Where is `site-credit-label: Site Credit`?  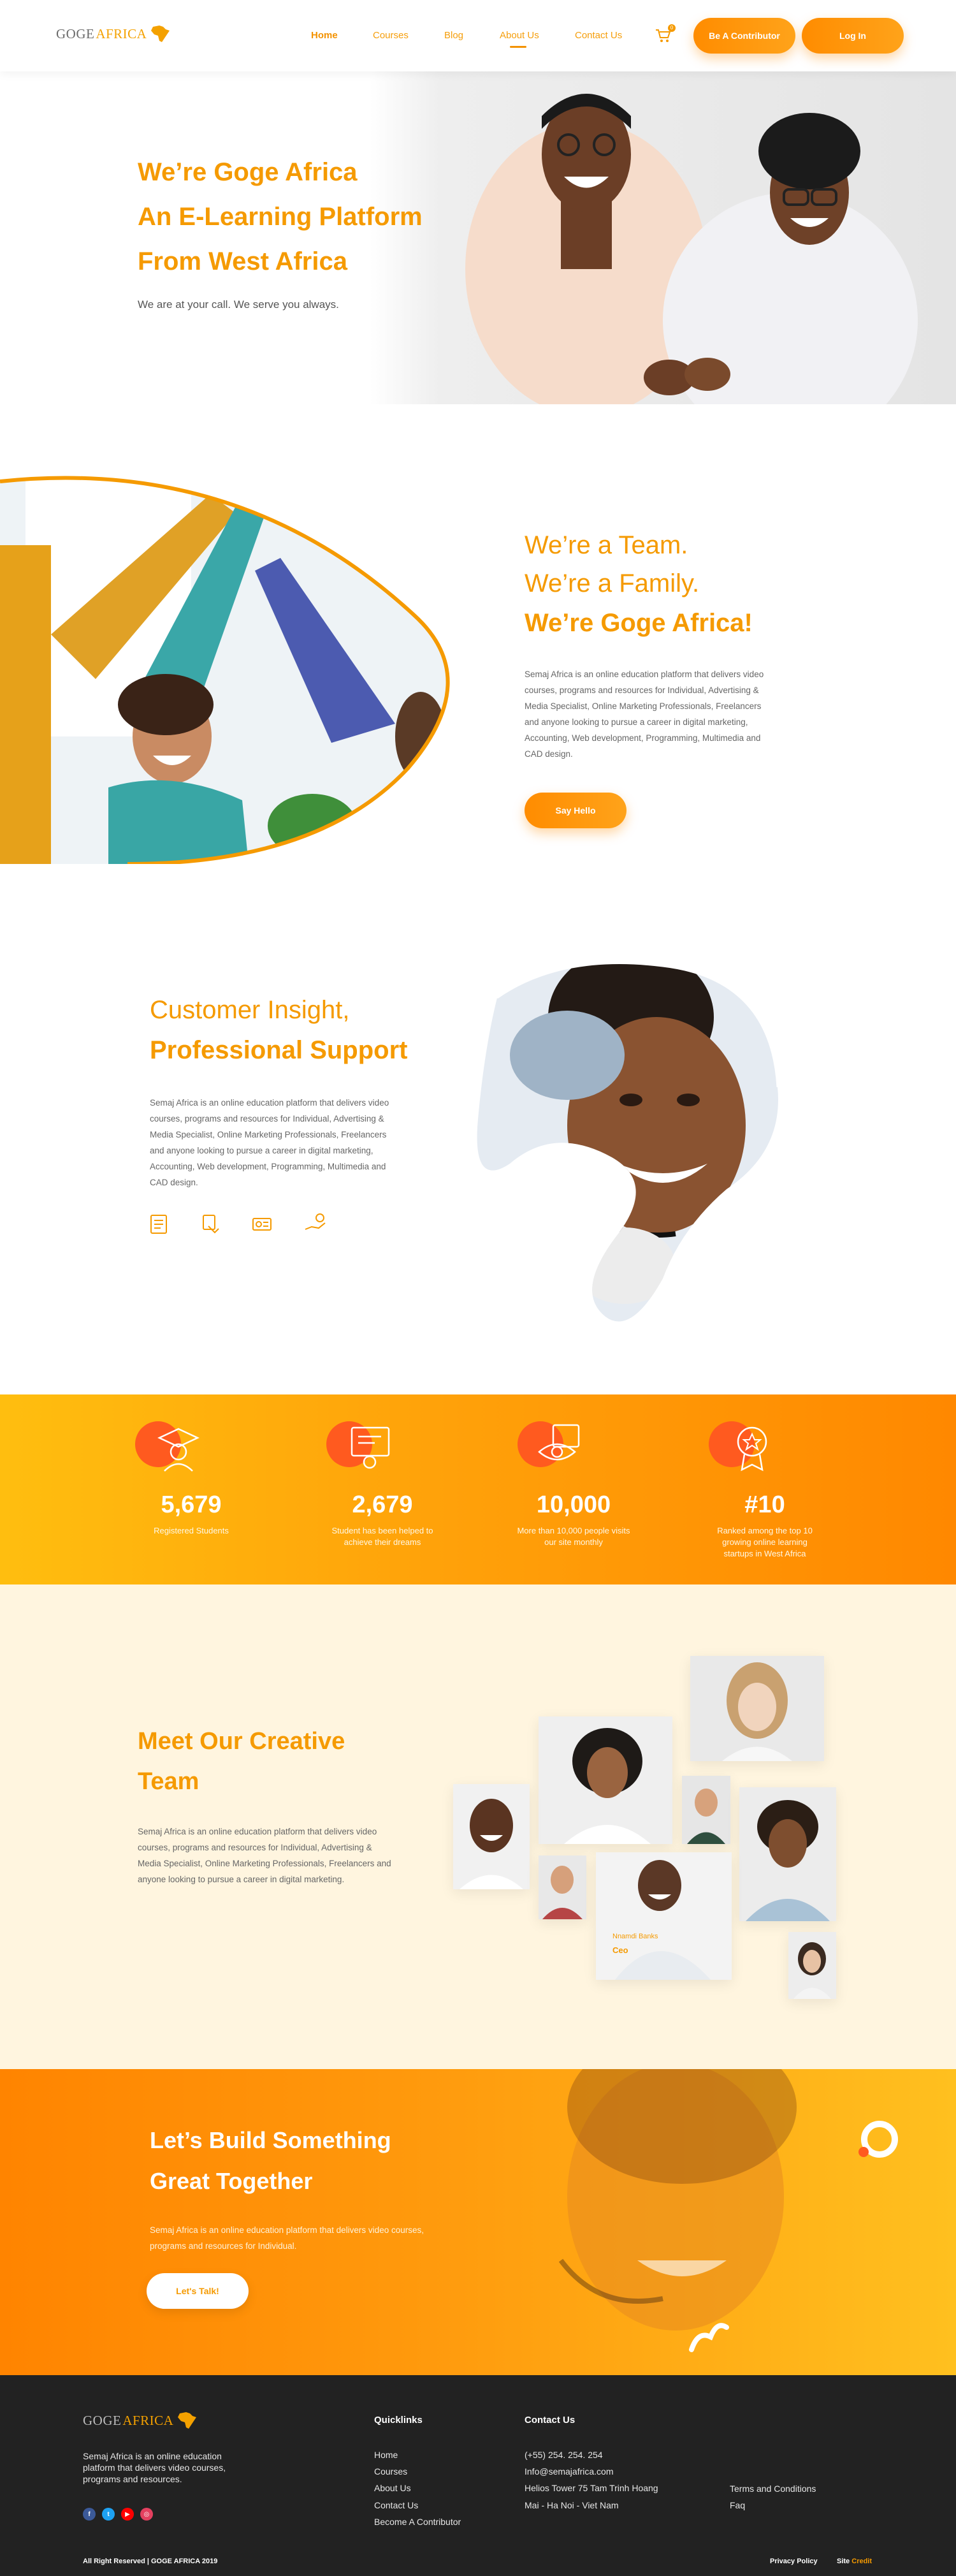
site-credit-label: Site Credit is located at coordinates (854, 2561).